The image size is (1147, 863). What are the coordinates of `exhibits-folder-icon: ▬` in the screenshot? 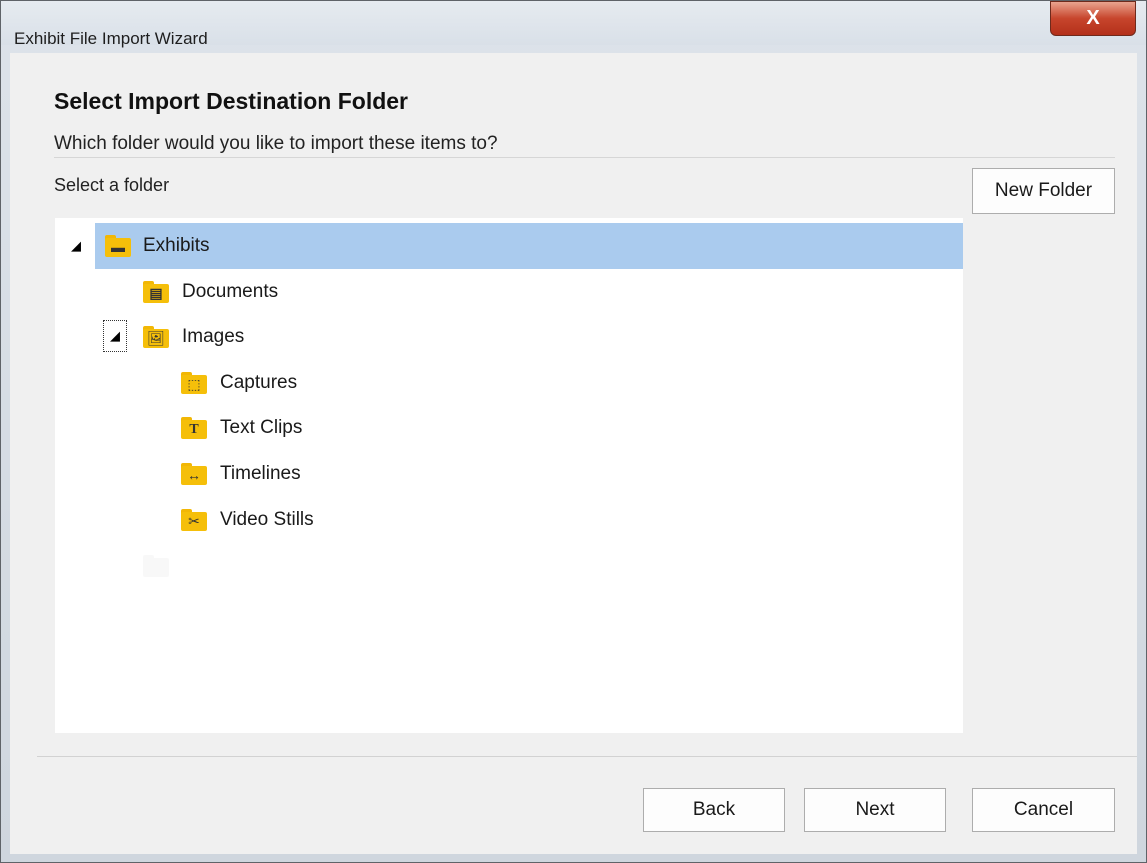 It's located at (118, 246).